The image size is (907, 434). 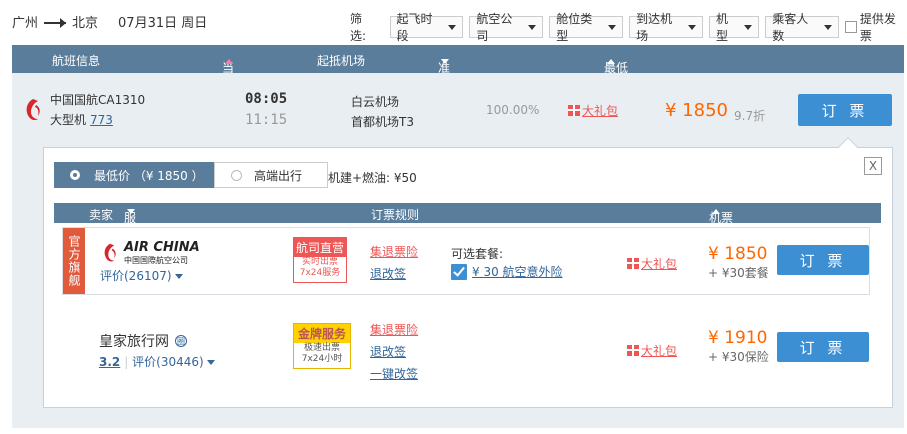 I want to click on seller-price: ¥ 1850, so click(x=738, y=254).